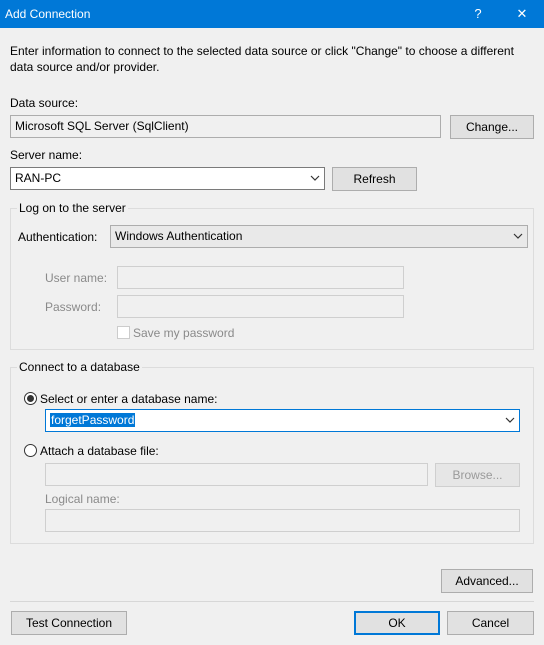 This screenshot has width=544, height=645. Describe the element at coordinates (46, 155) in the screenshot. I see `server-name-label: Server name:` at that location.